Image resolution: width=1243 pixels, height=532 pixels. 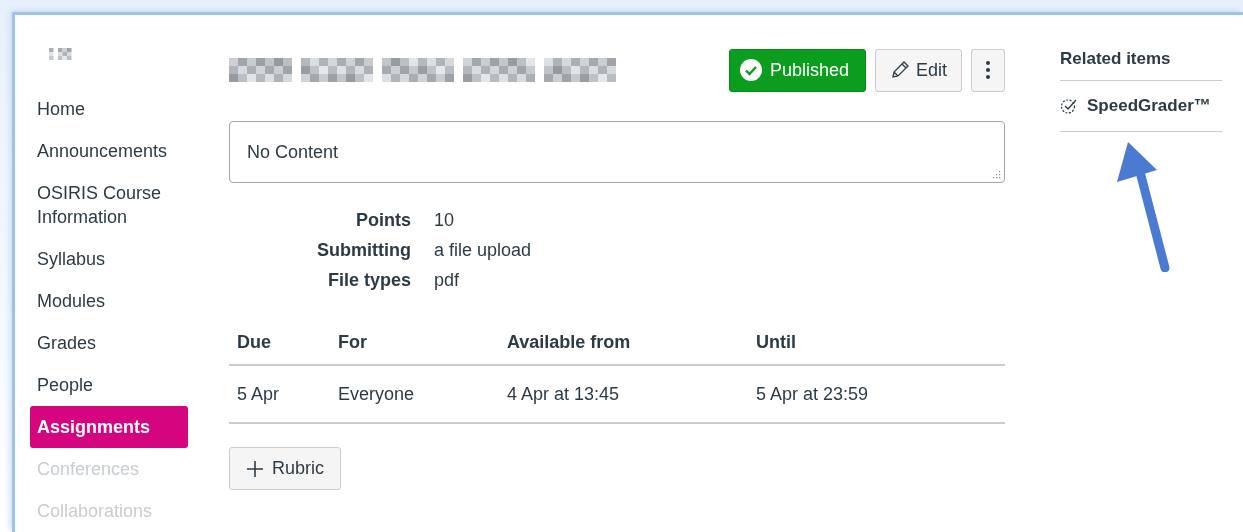 What do you see at coordinates (353, 342) in the screenshot?
I see `column-header: For` at bounding box center [353, 342].